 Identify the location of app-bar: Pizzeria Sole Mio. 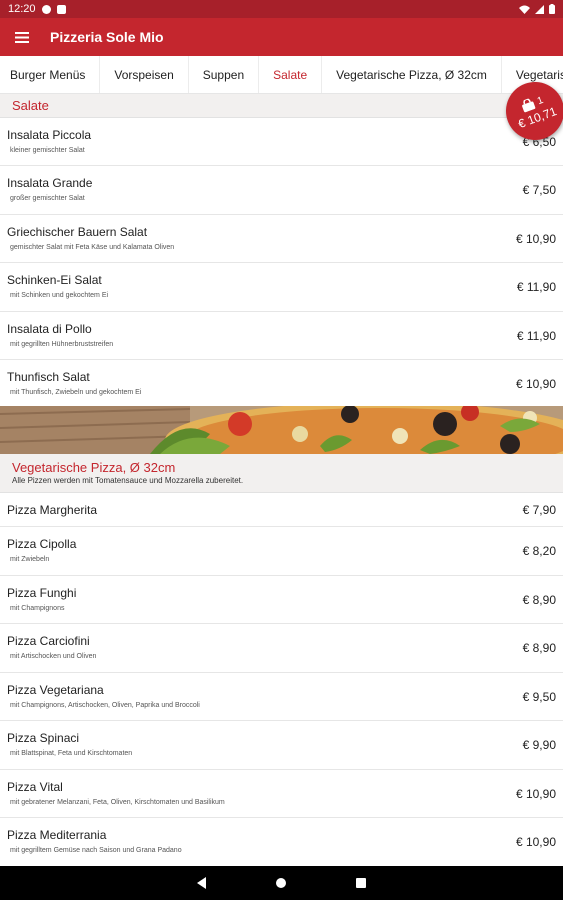
(281, 37).